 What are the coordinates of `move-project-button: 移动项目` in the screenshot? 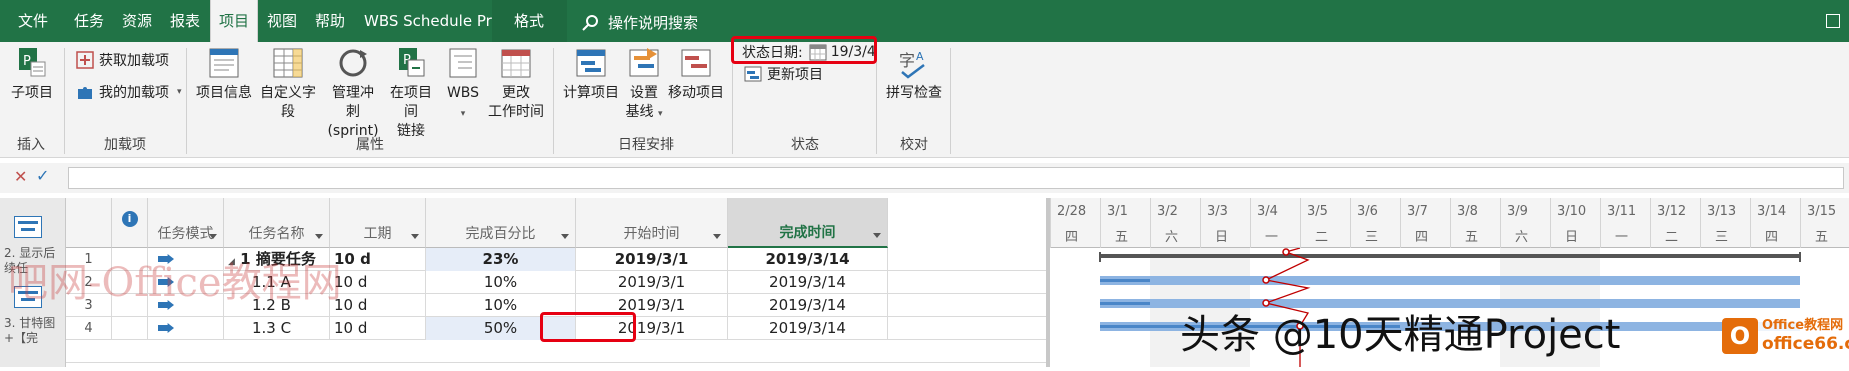 It's located at (696, 74).